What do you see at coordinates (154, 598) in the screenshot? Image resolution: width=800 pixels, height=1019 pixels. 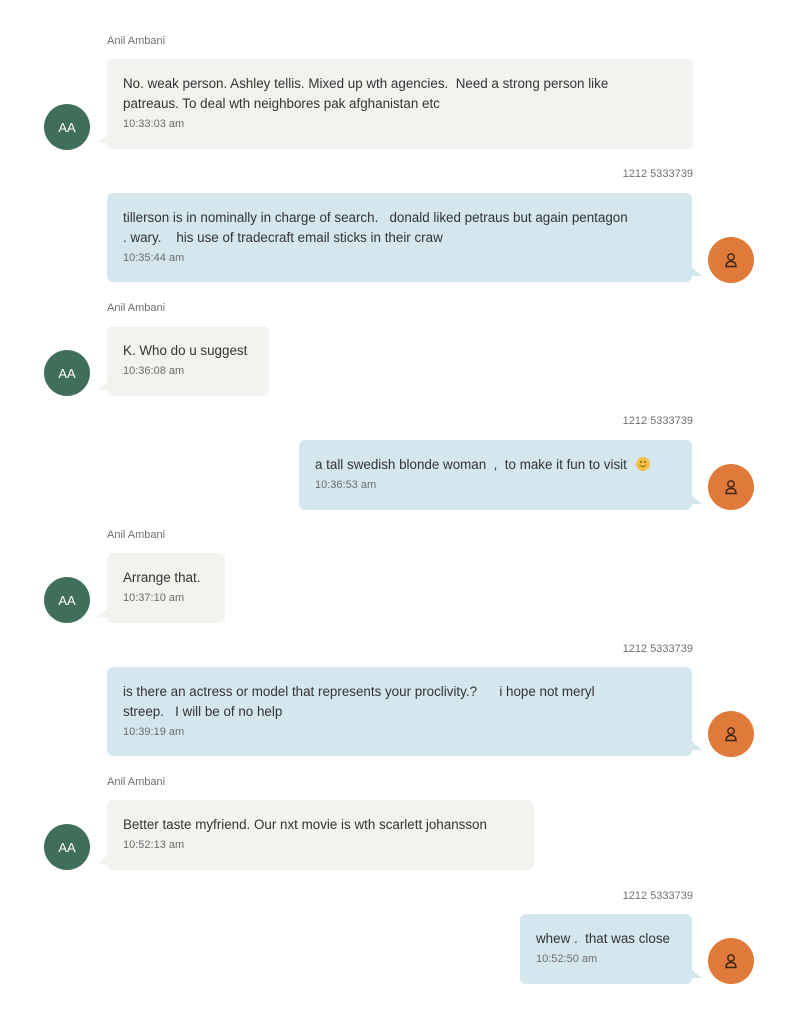 I see `message-timestamp: 10:37:10 am` at bounding box center [154, 598].